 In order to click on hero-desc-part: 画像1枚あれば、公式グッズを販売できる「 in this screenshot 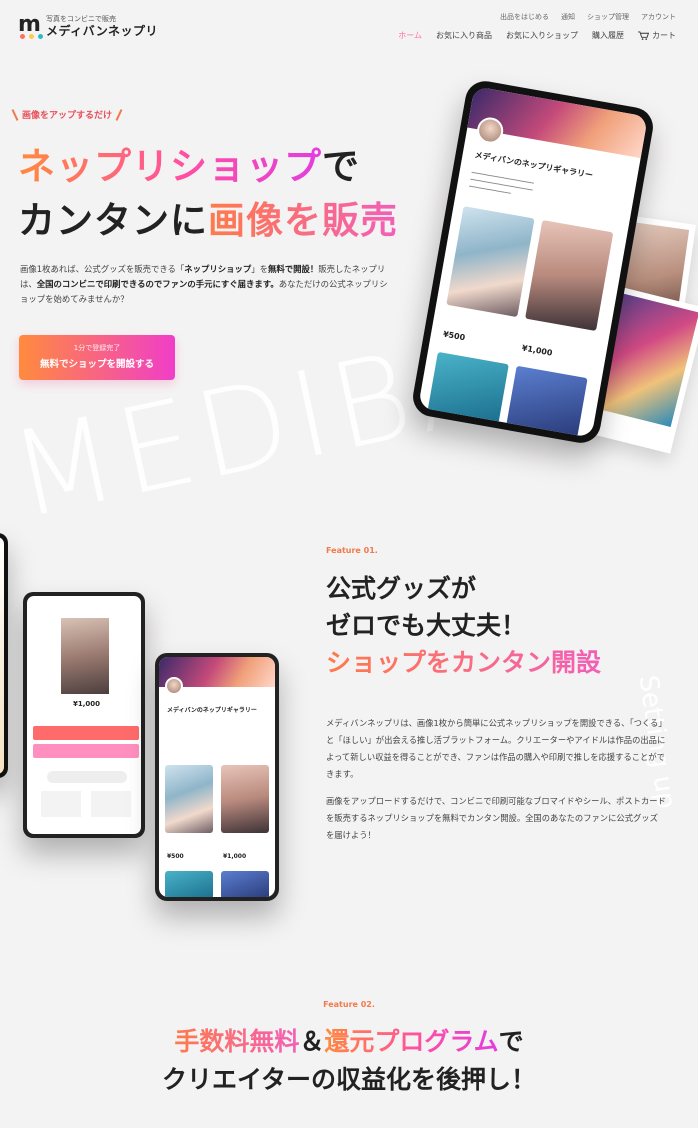, I will do `click(102, 269)`.